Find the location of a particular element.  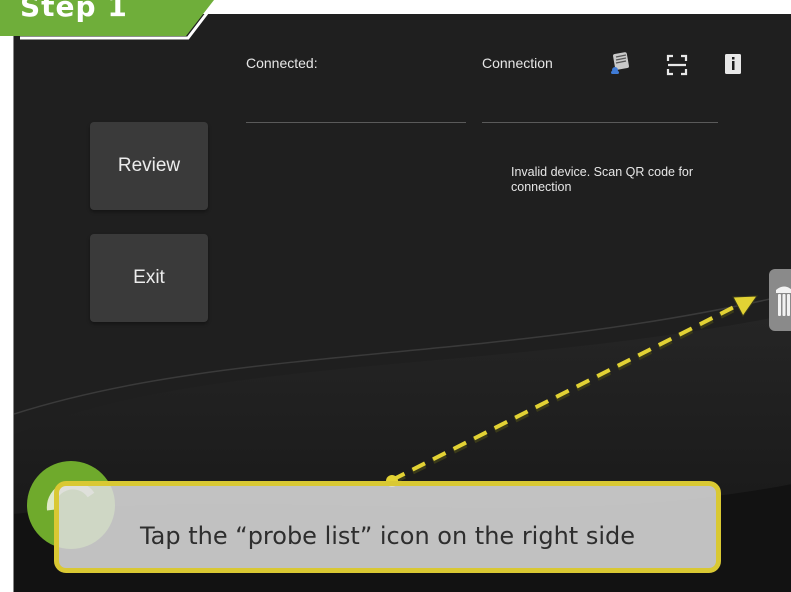

step-label: Step 1 is located at coordinates (74, 11).